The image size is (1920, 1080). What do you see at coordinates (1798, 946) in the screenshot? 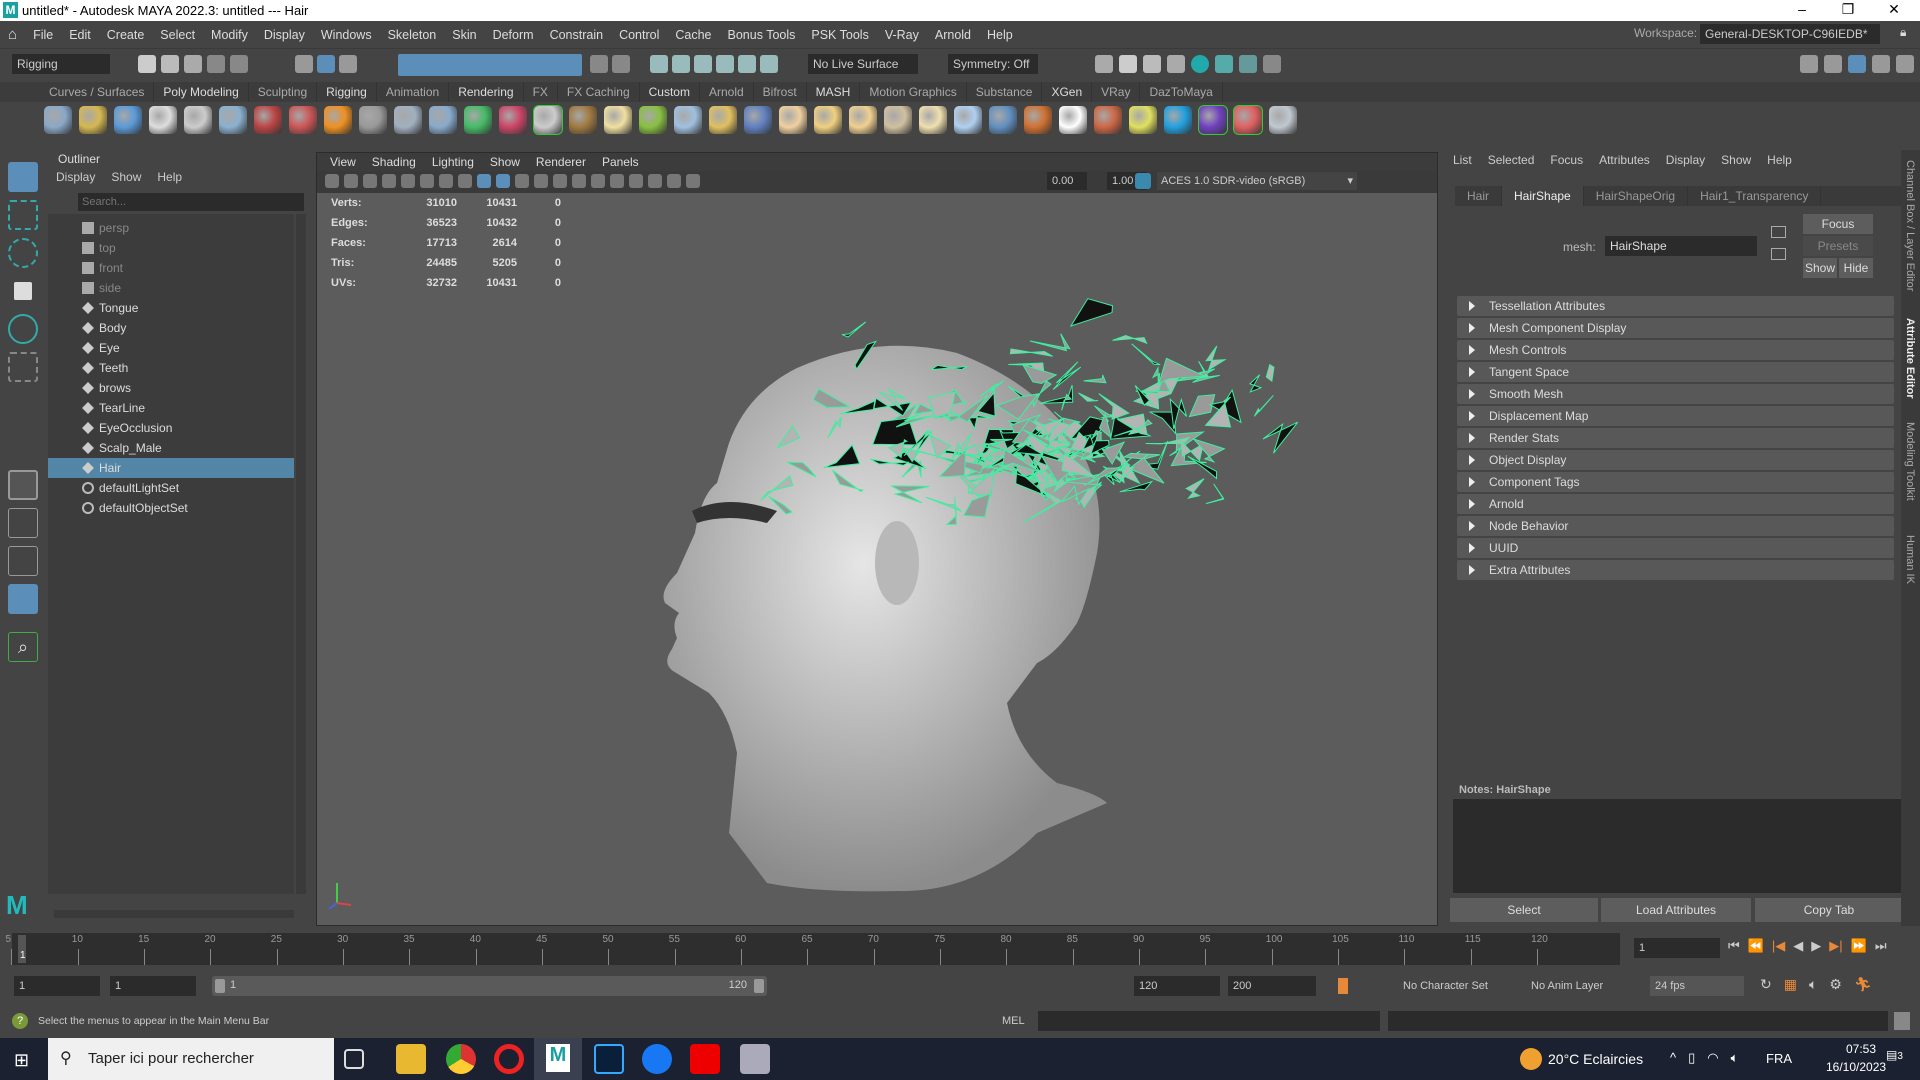
I see `play-backward-icon: ◀` at bounding box center [1798, 946].